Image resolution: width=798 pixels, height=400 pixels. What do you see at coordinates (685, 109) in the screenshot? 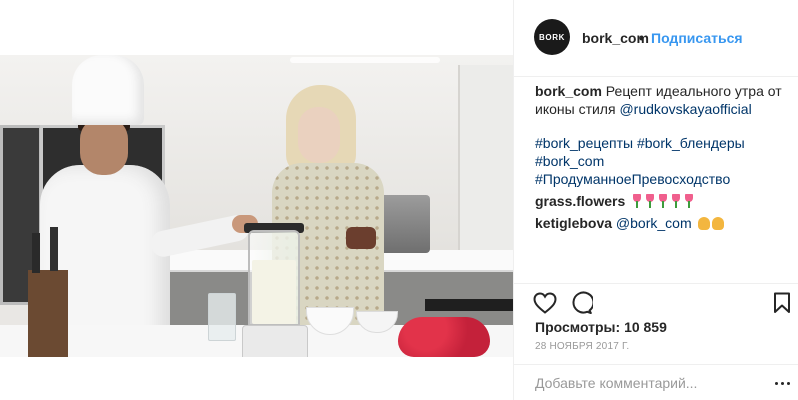
I see `caption-mention: @rudkovskayaofficial` at bounding box center [685, 109].